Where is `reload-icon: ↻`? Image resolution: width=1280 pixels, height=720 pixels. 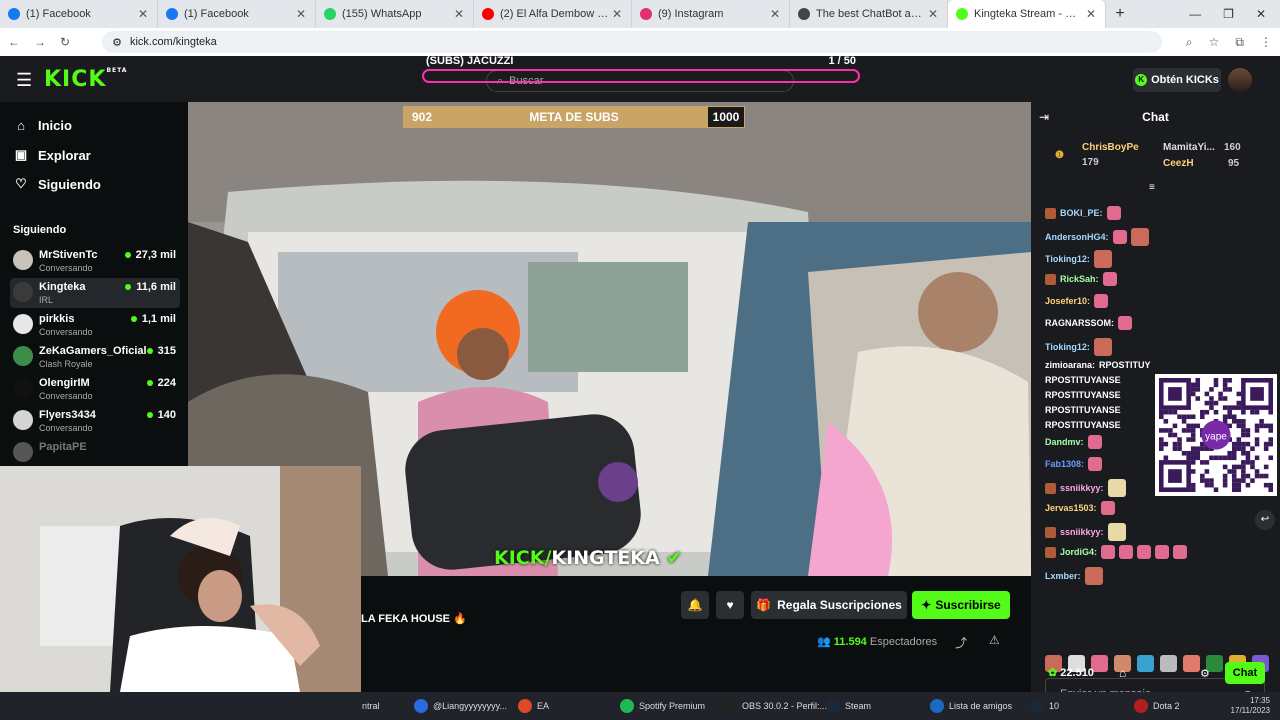
reload-icon: ↻ is located at coordinates (65, 42).